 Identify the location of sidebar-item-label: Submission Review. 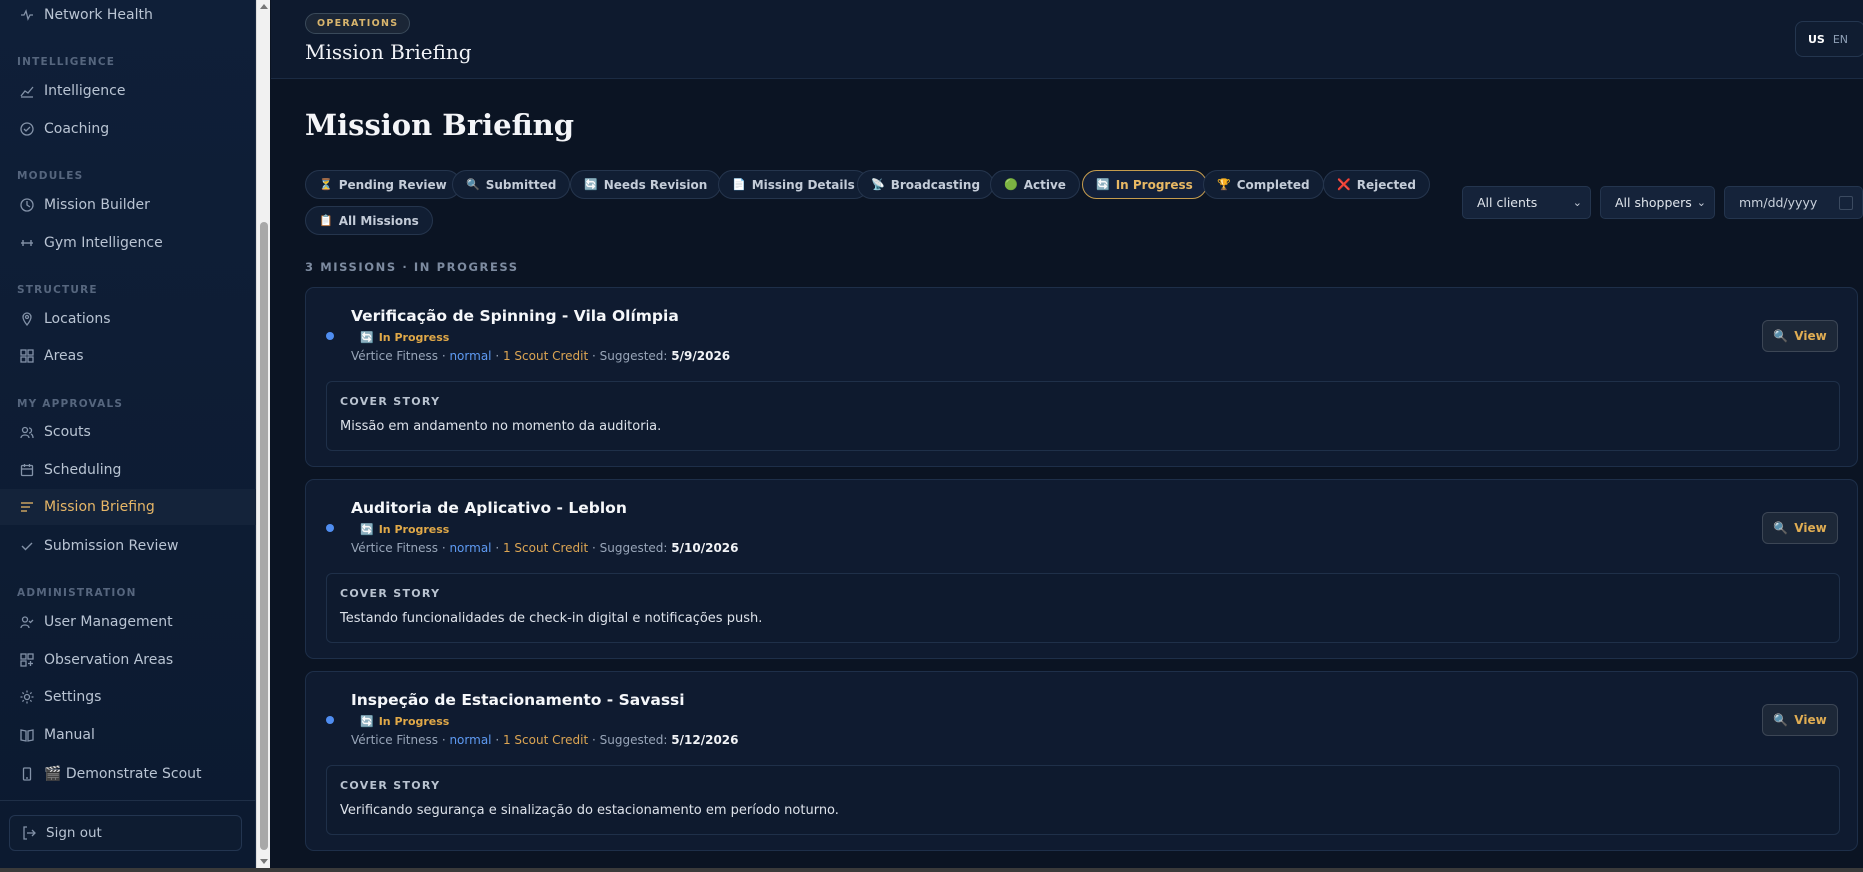
(111, 546).